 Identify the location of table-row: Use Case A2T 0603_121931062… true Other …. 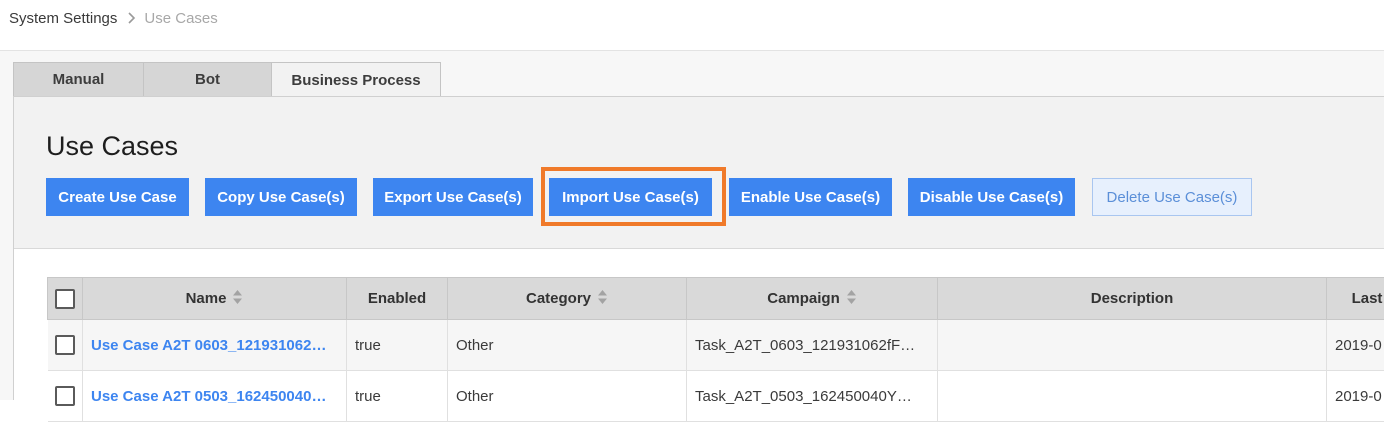
(716, 345).